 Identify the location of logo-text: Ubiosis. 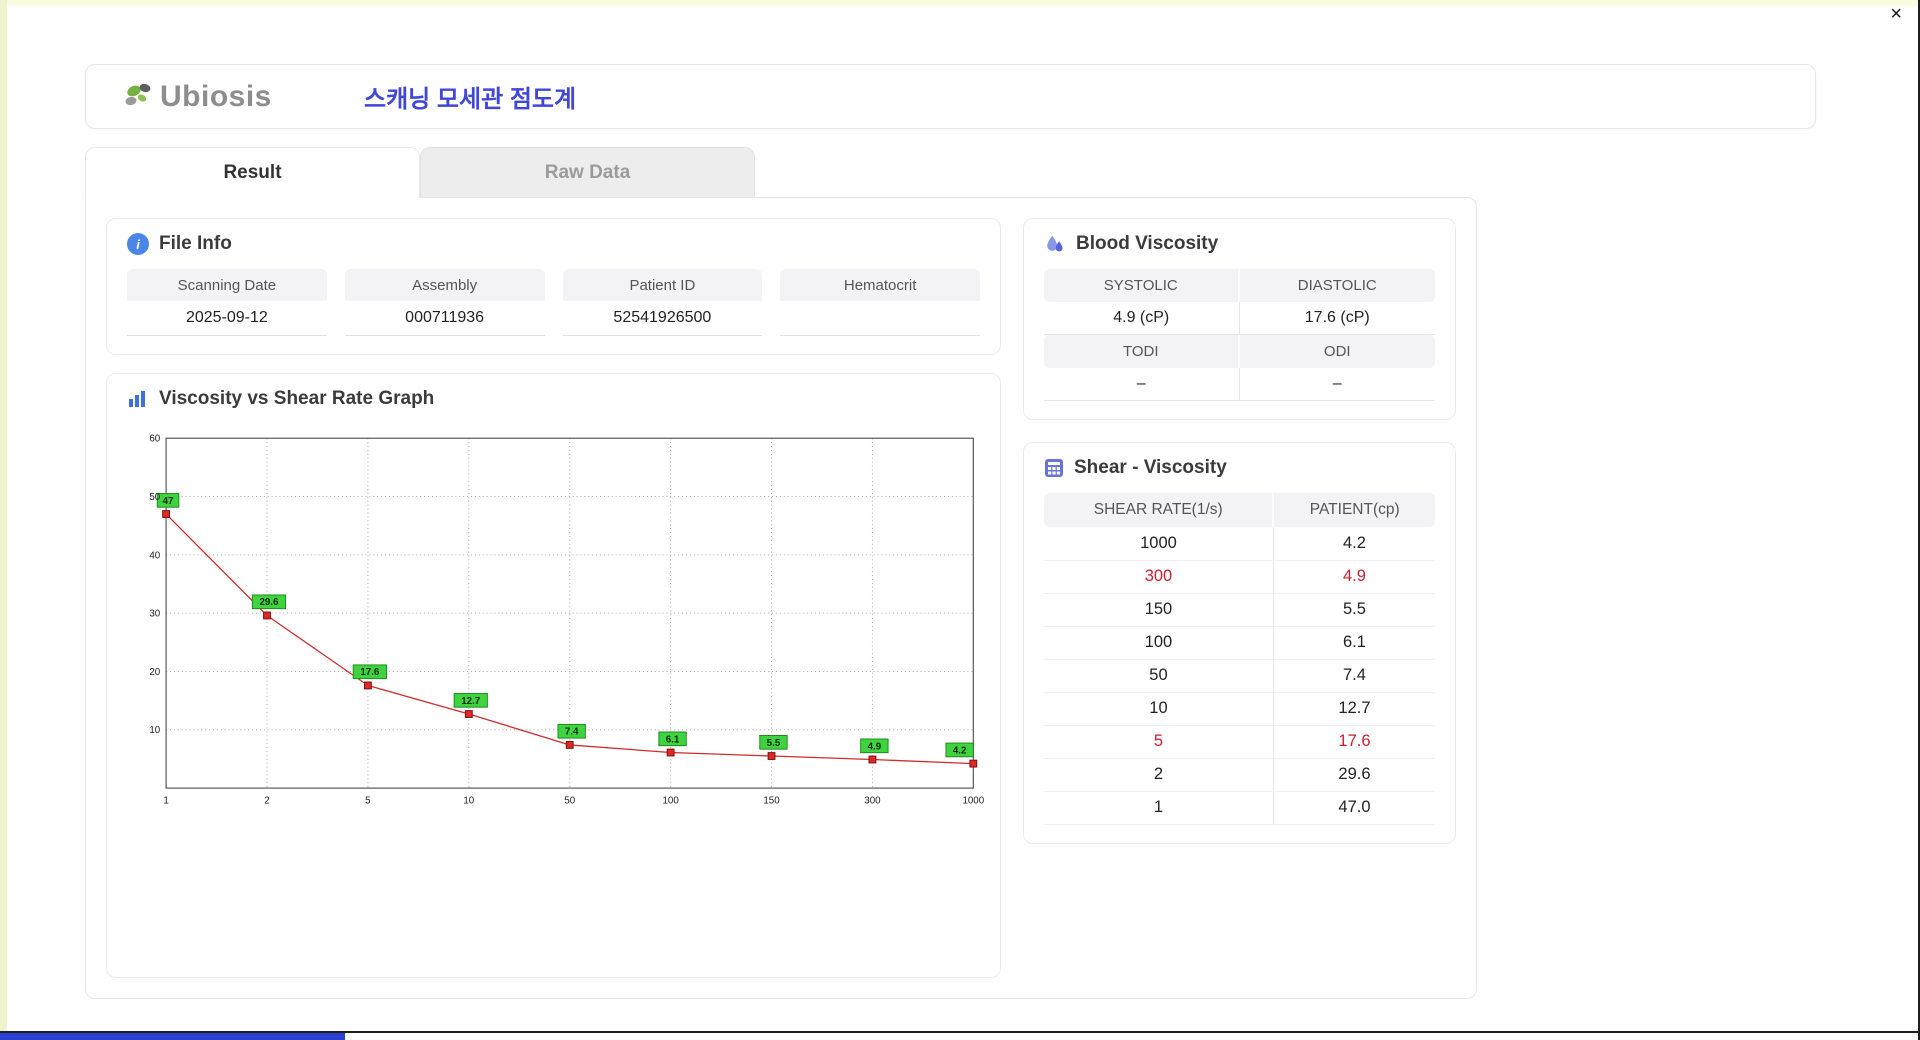
(216, 96).